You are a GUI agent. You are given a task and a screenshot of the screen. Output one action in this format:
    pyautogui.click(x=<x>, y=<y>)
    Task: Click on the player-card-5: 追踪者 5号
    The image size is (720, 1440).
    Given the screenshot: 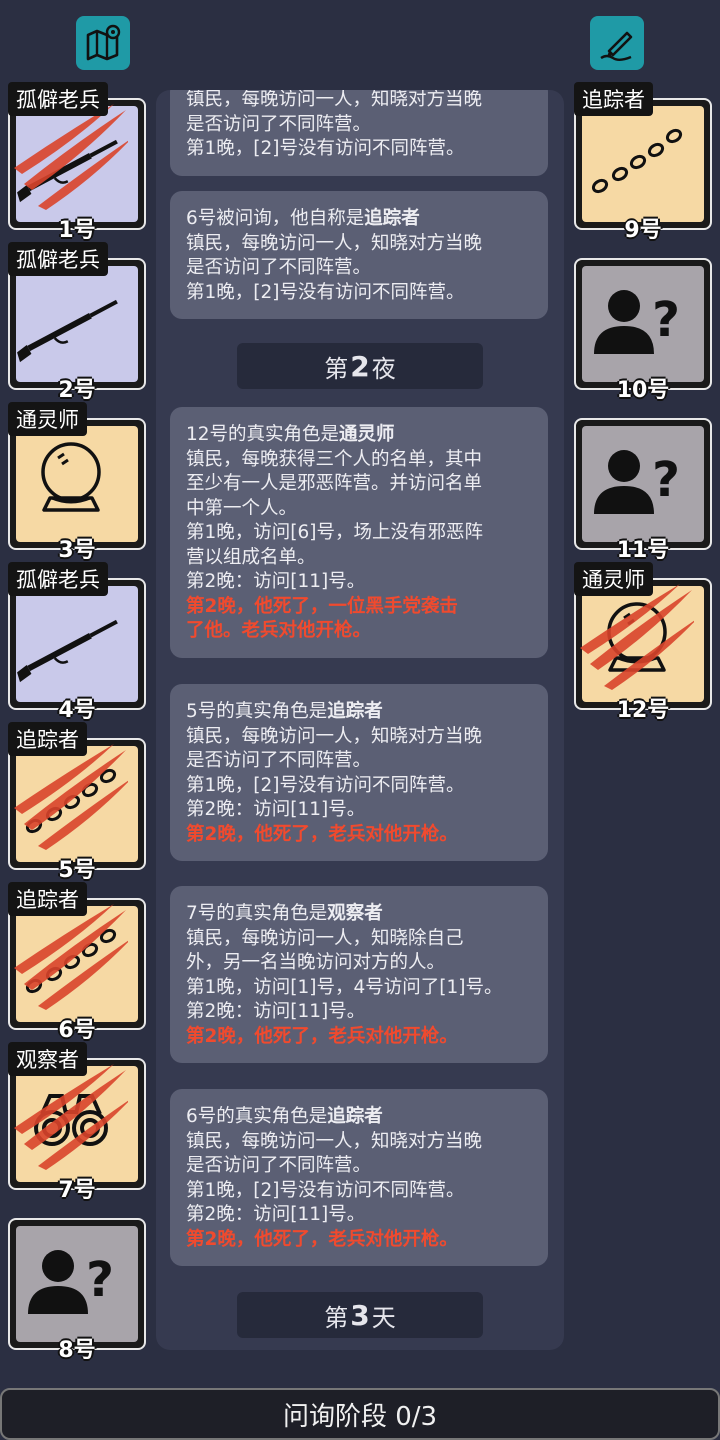 What is the action you would take?
    pyautogui.click(x=77, y=802)
    